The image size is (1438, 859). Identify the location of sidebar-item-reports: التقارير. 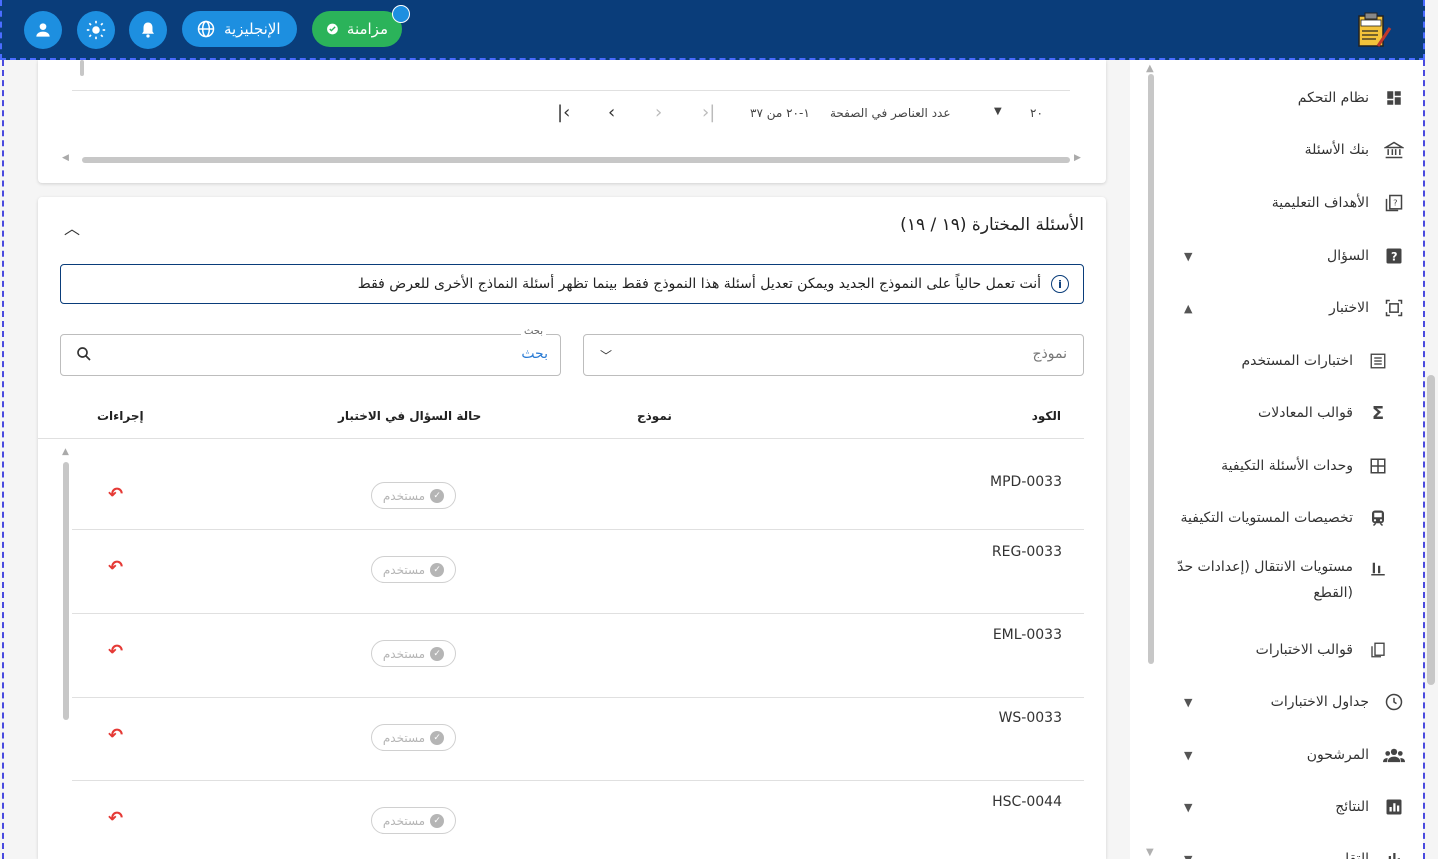
(1366, 849).